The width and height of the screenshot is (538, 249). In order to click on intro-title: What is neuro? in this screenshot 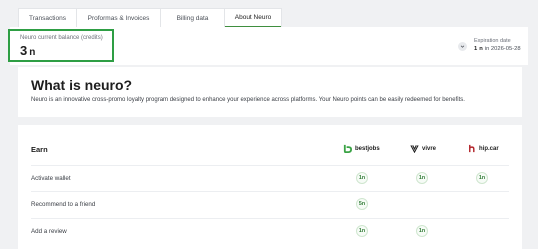, I will do `click(82, 85)`.